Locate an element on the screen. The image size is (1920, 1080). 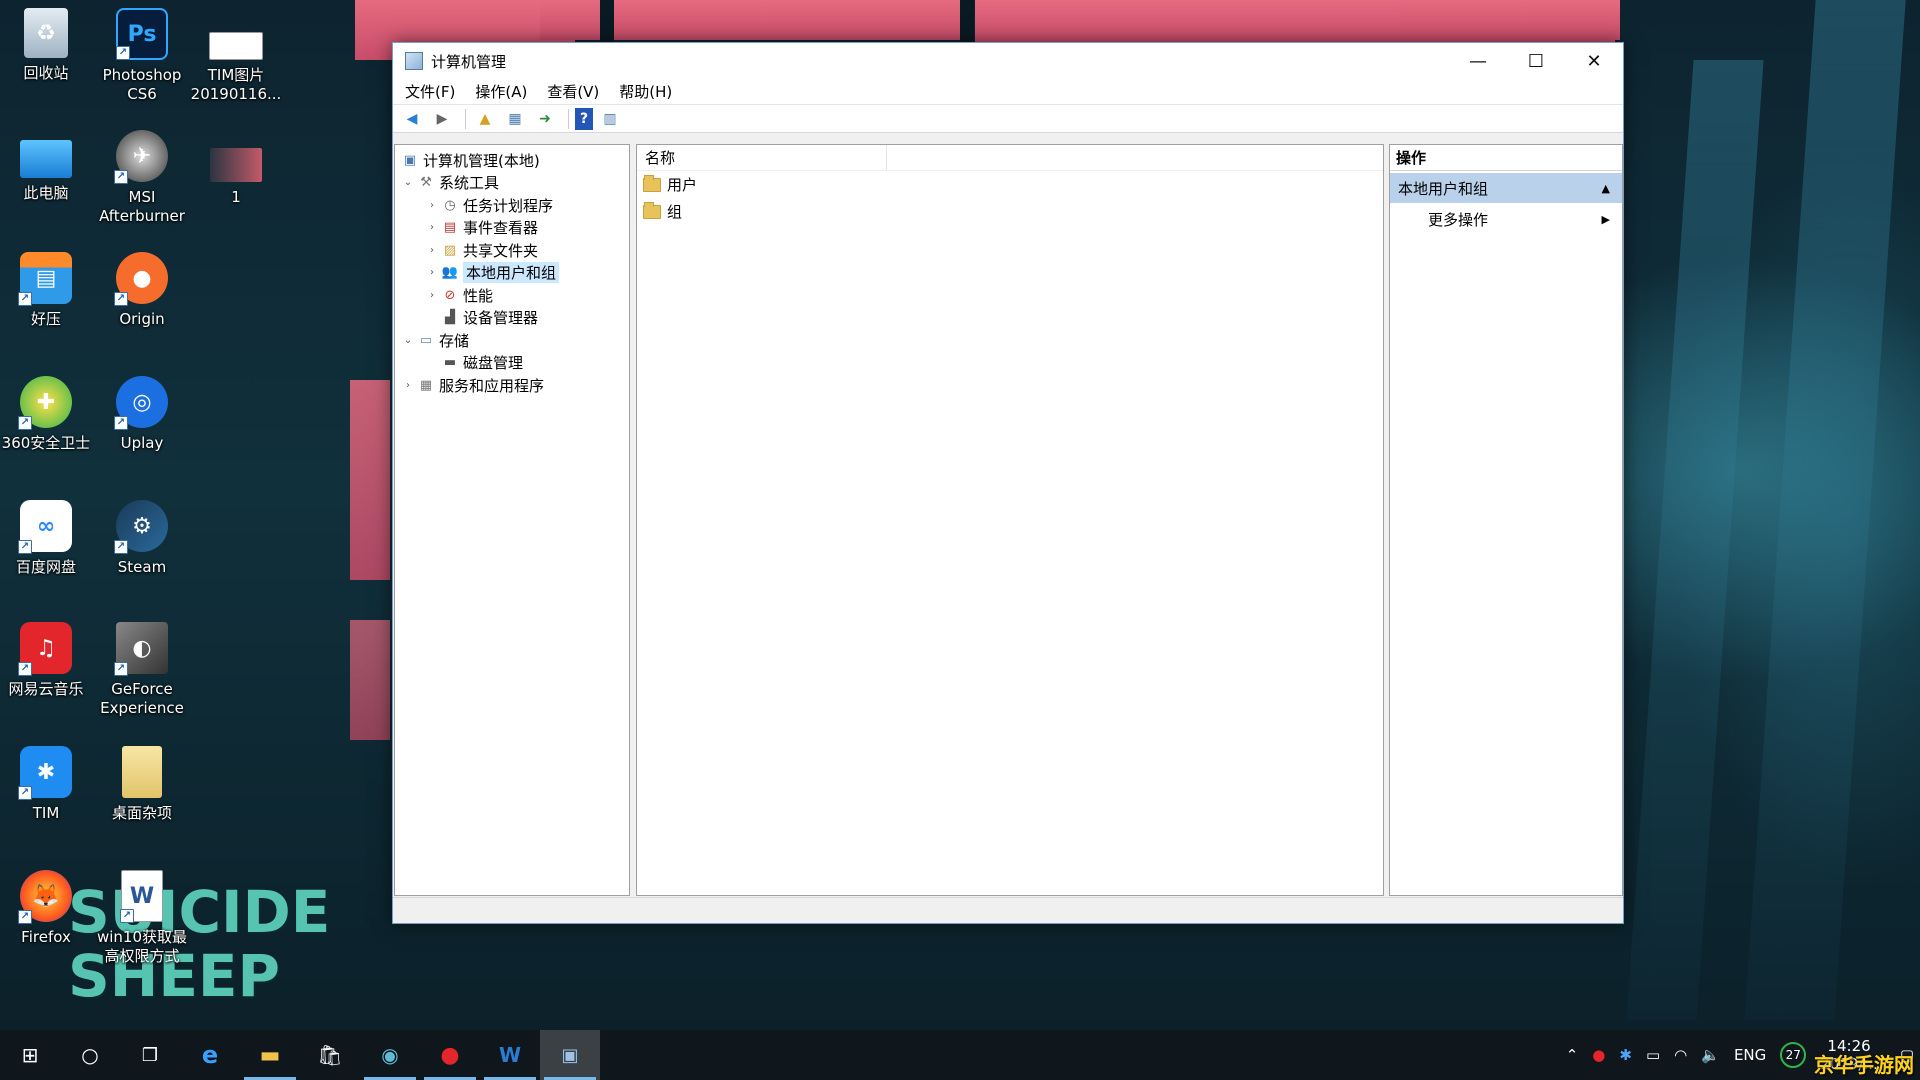
forward-button: ▶ is located at coordinates (442, 119).